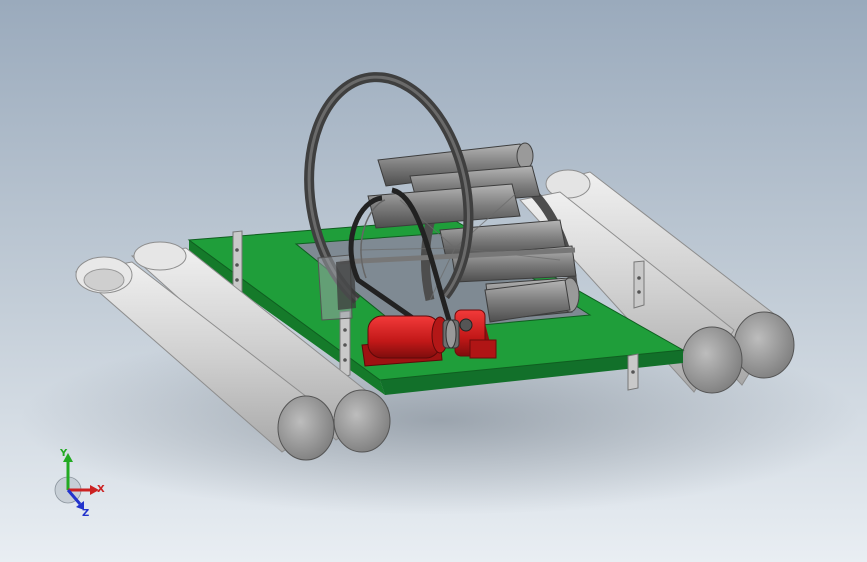 The width and height of the screenshot is (867, 562). Describe the element at coordinates (101, 489) in the screenshot. I see `x-axis-label: X` at that location.